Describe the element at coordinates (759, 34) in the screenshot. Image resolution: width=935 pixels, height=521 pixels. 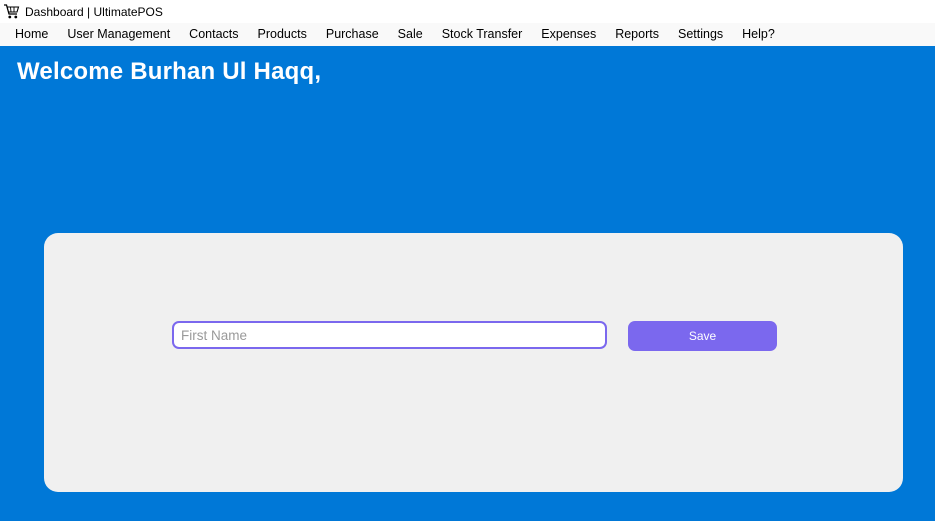
I see `menu-item-help: Help?` at that location.